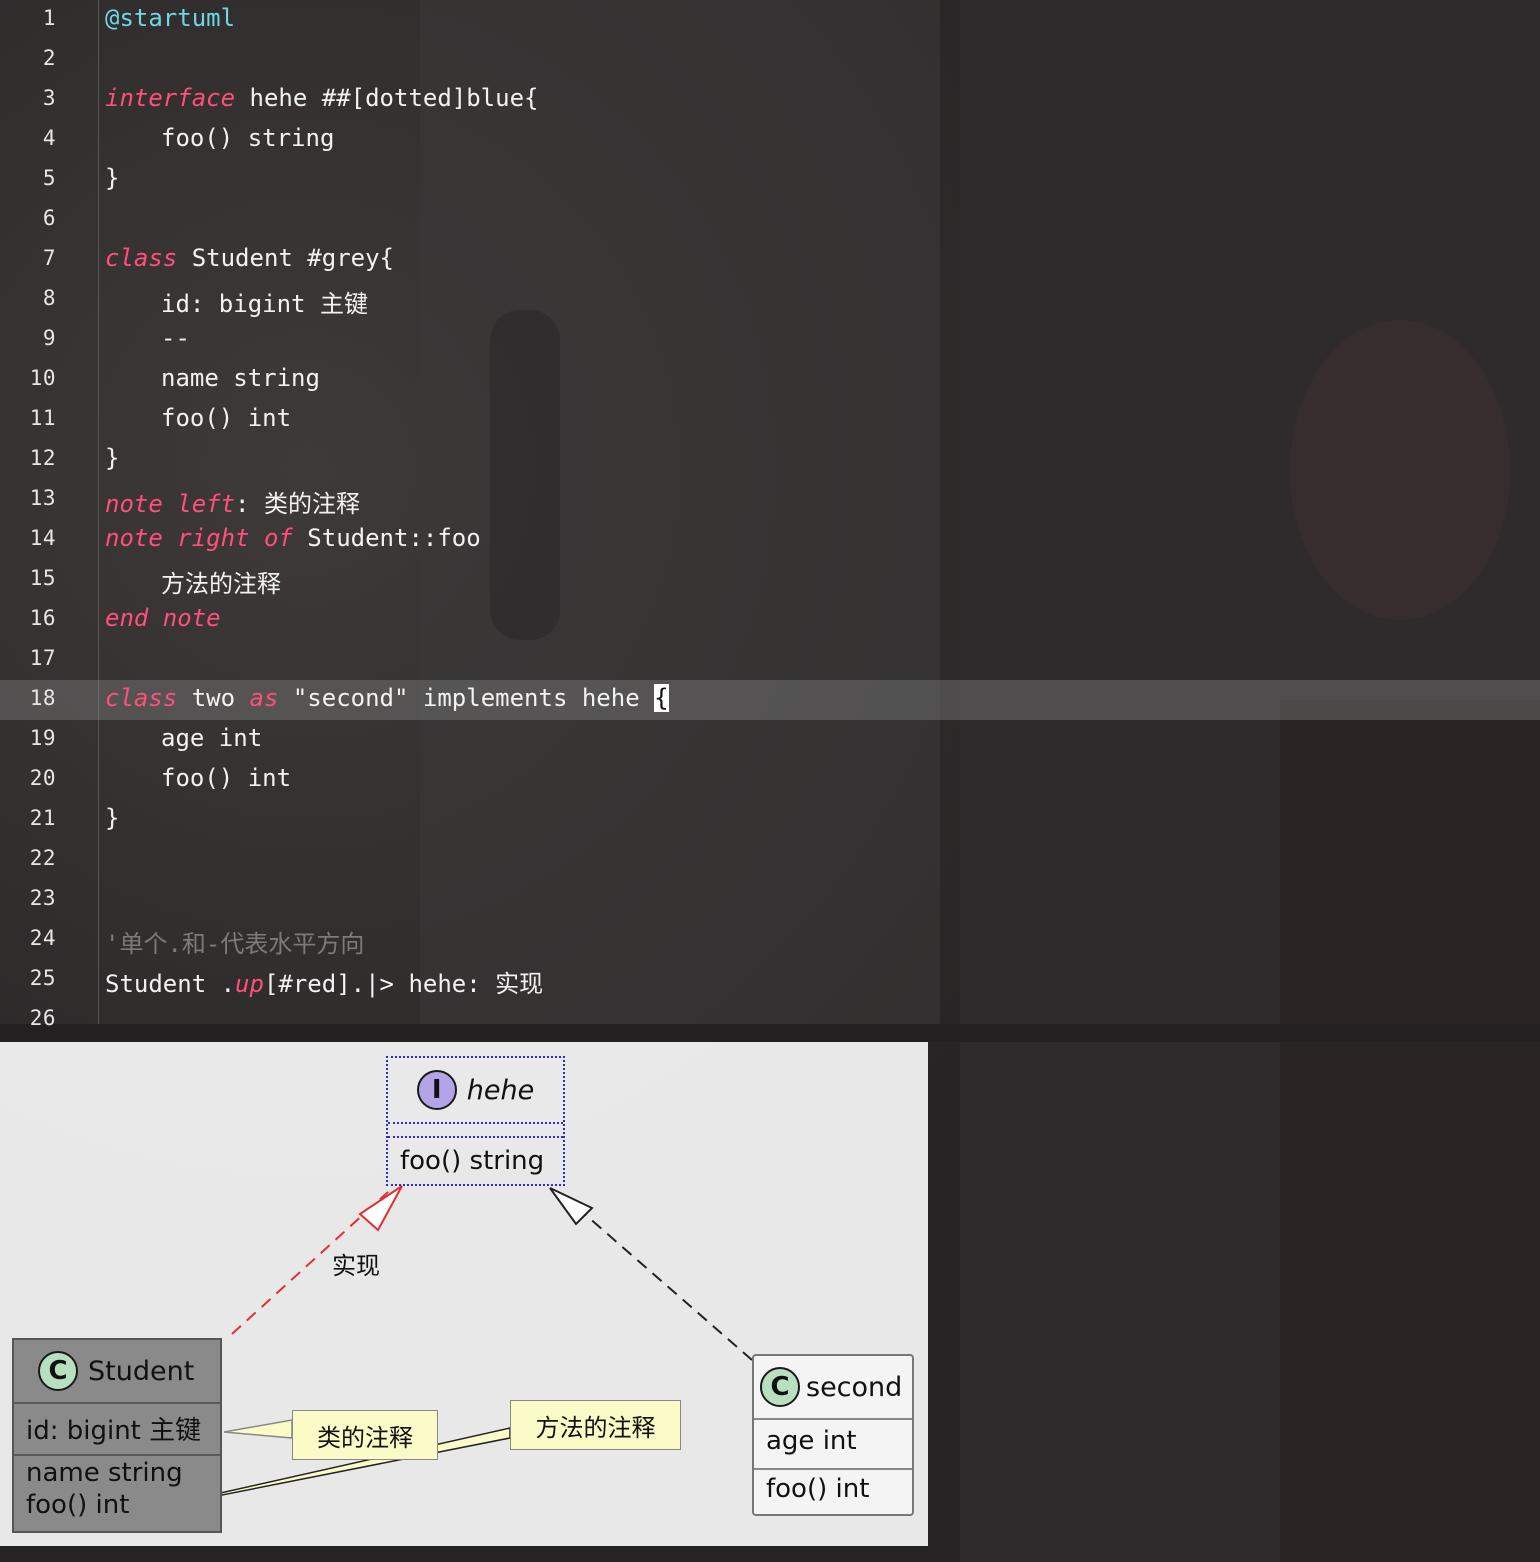 The width and height of the screenshot is (1540, 1562). What do you see at coordinates (236, 301) in the screenshot?
I see `code-text: id: bigint 主键` at bounding box center [236, 301].